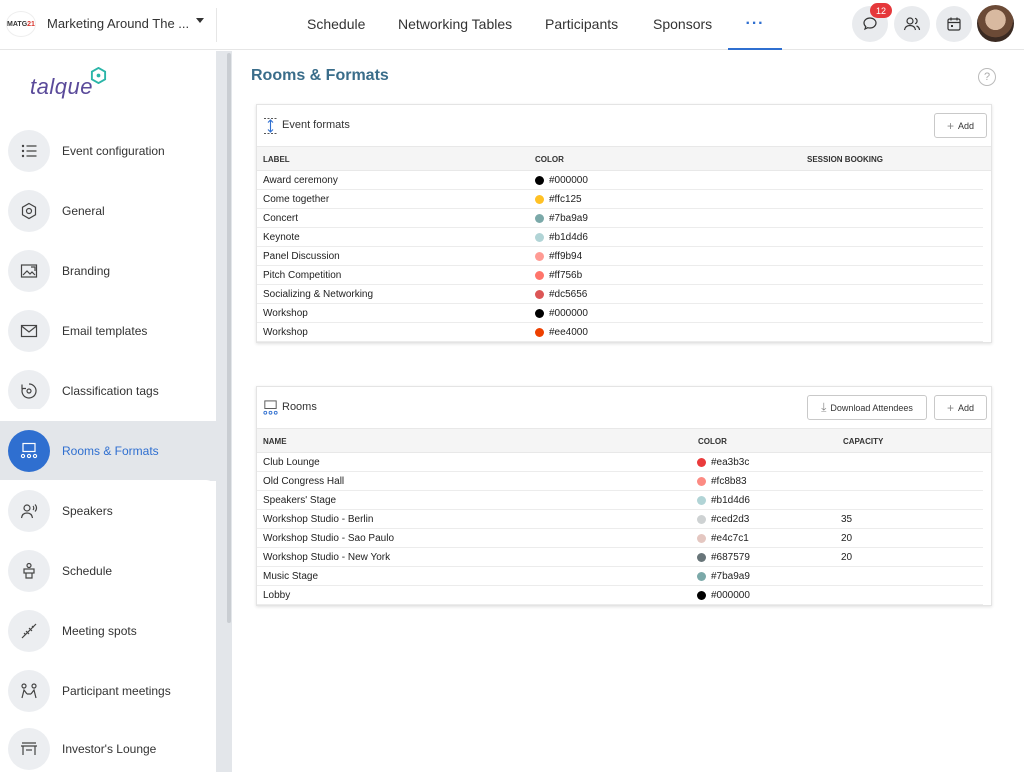  Describe the element at coordinates (987, 77) in the screenshot. I see `help-icon: ?` at that location.